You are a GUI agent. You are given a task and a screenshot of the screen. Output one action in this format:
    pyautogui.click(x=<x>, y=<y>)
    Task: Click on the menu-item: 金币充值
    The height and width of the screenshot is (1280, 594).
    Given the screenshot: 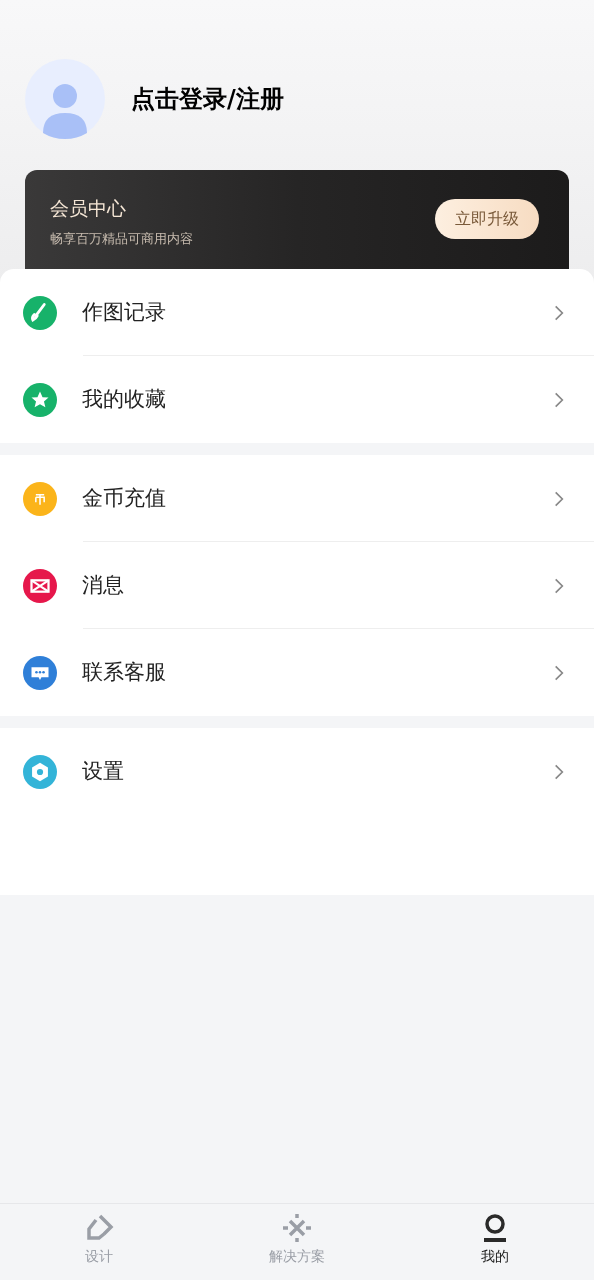 What is the action you would take?
    pyautogui.click(x=297, y=498)
    